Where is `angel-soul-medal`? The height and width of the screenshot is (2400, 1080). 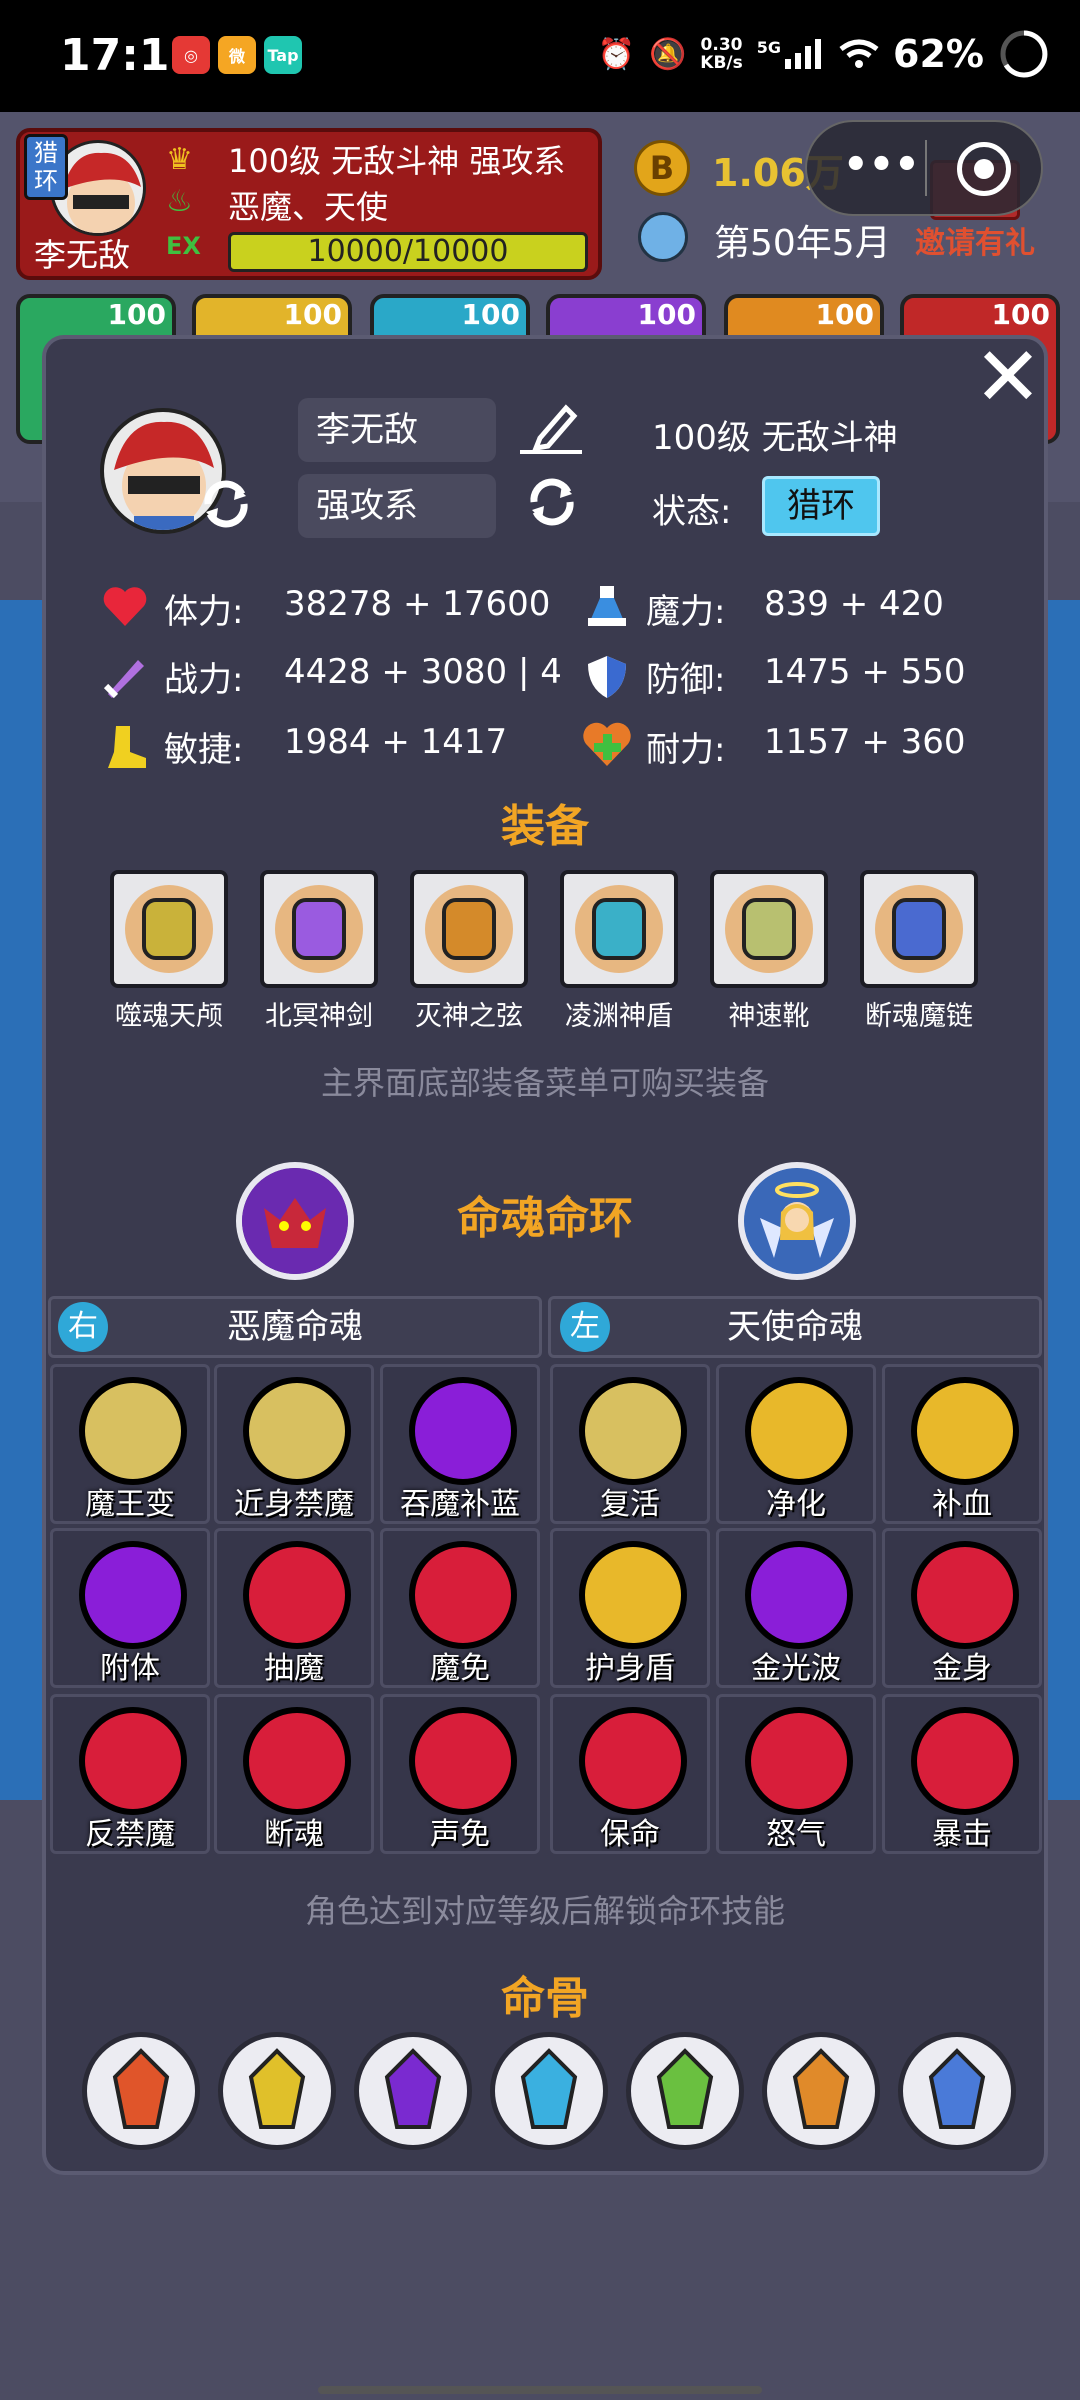
angel-soul-medal is located at coordinates (797, 1221).